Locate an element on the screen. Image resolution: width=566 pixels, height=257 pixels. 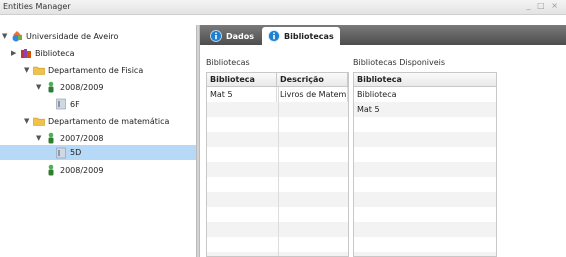
tree-item-universidade: ▼ Universidade de Aveiro is located at coordinates (60, 36).